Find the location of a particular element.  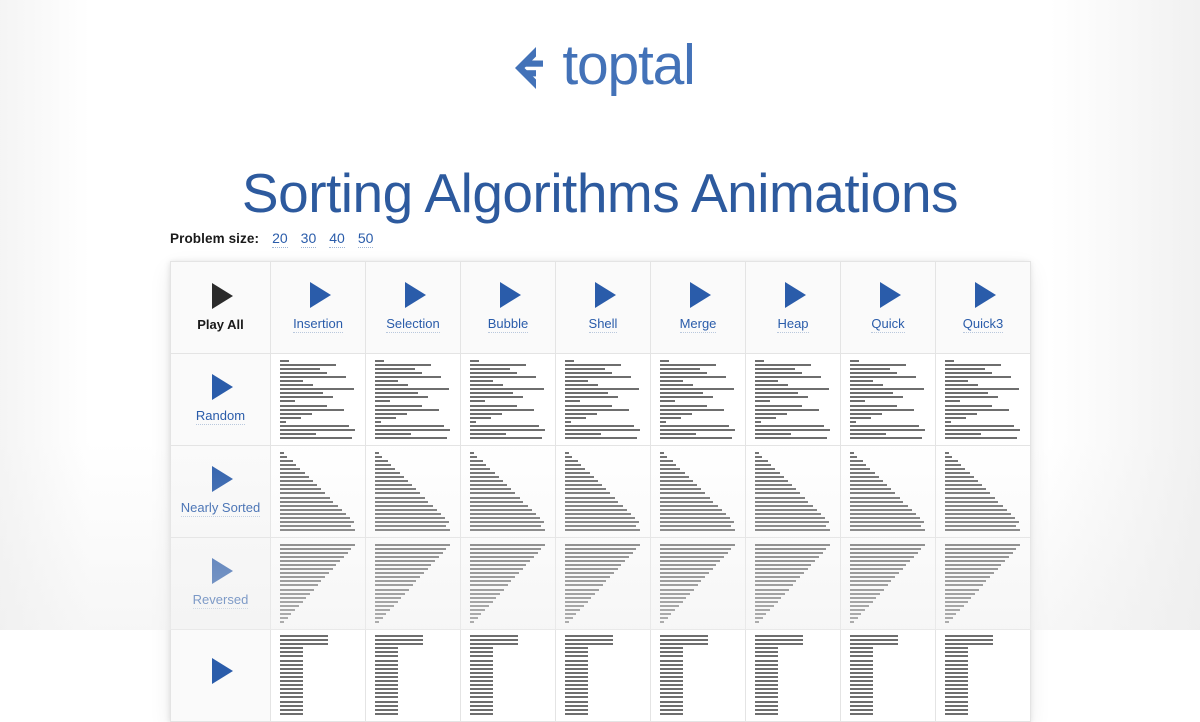

row-selection-cell is located at coordinates (413, 675).